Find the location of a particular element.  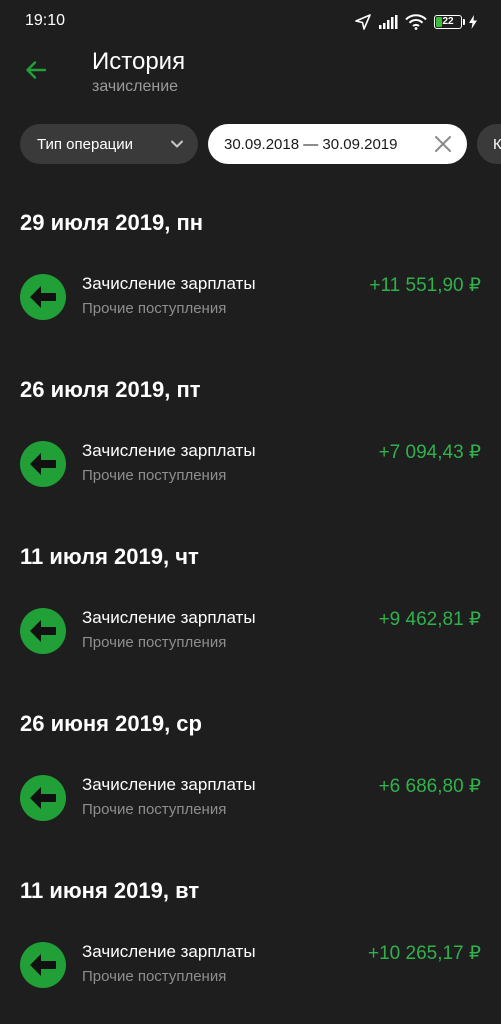

transaction-amount: +9 462,81 ₽ is located at coordinates (429, 619).